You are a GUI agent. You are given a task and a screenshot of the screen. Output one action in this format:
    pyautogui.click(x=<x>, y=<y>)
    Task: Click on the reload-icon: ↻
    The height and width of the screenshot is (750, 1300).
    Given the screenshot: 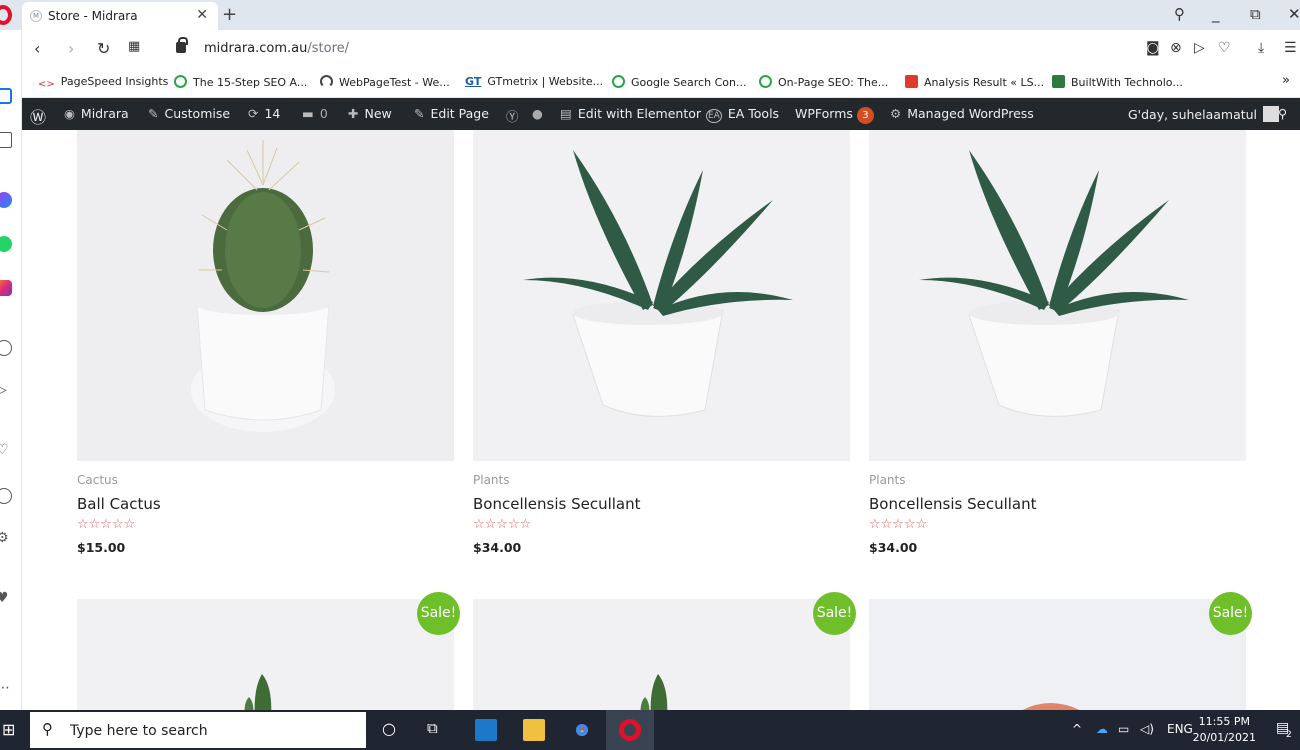 What is the action you would take?
    pyautogui.click(x=103, y=48)
    